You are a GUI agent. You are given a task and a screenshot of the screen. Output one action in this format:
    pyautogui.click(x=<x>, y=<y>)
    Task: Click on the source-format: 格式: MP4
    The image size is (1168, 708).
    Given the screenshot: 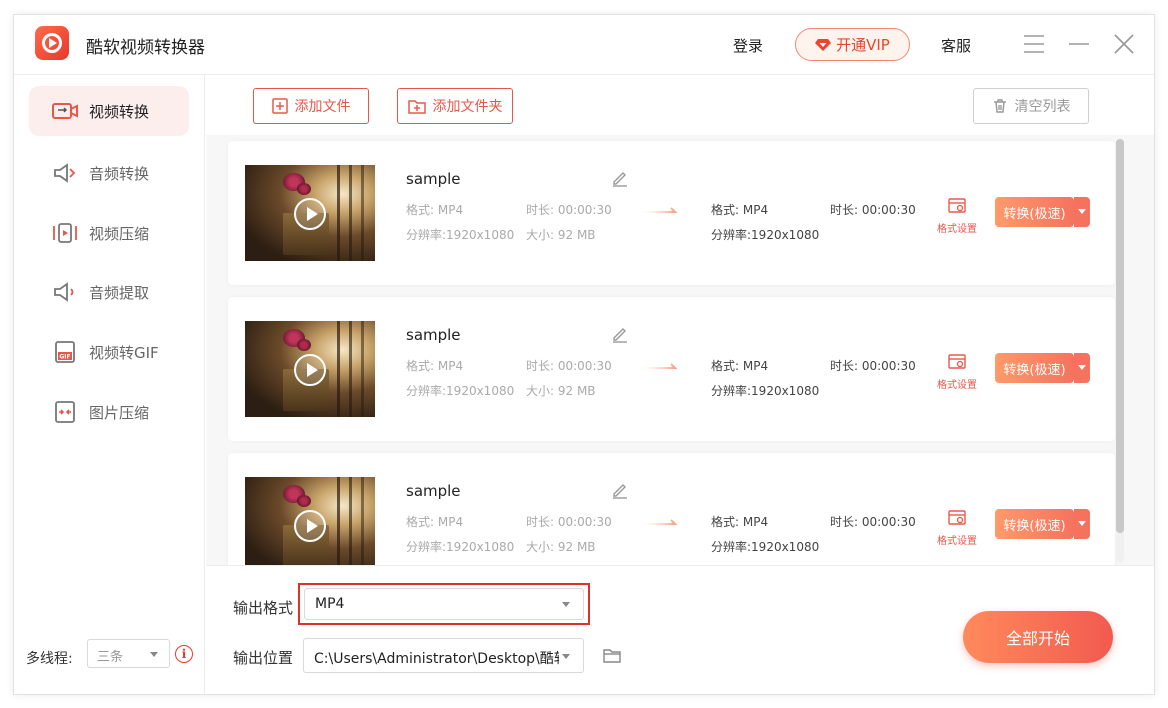 What is the action you would take?
    pyautogui.click(x=435, y=210)
    